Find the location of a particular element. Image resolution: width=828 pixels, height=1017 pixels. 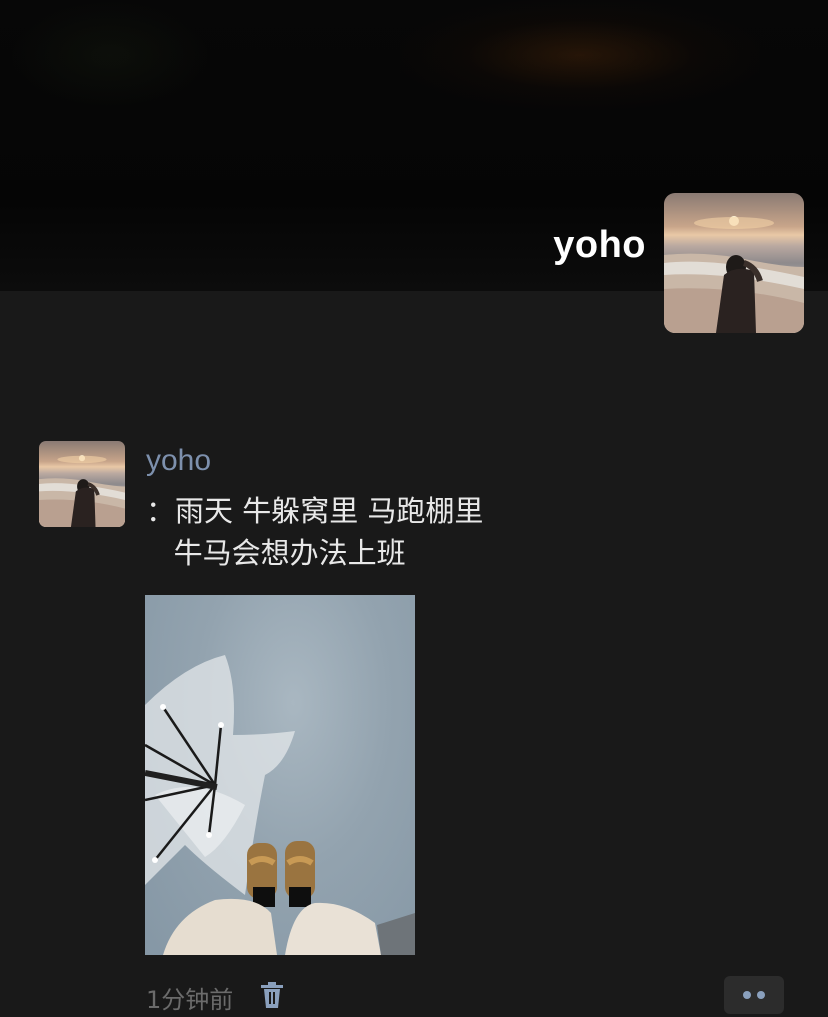

post-author-name: yoho is located at coordinates (178, 461).